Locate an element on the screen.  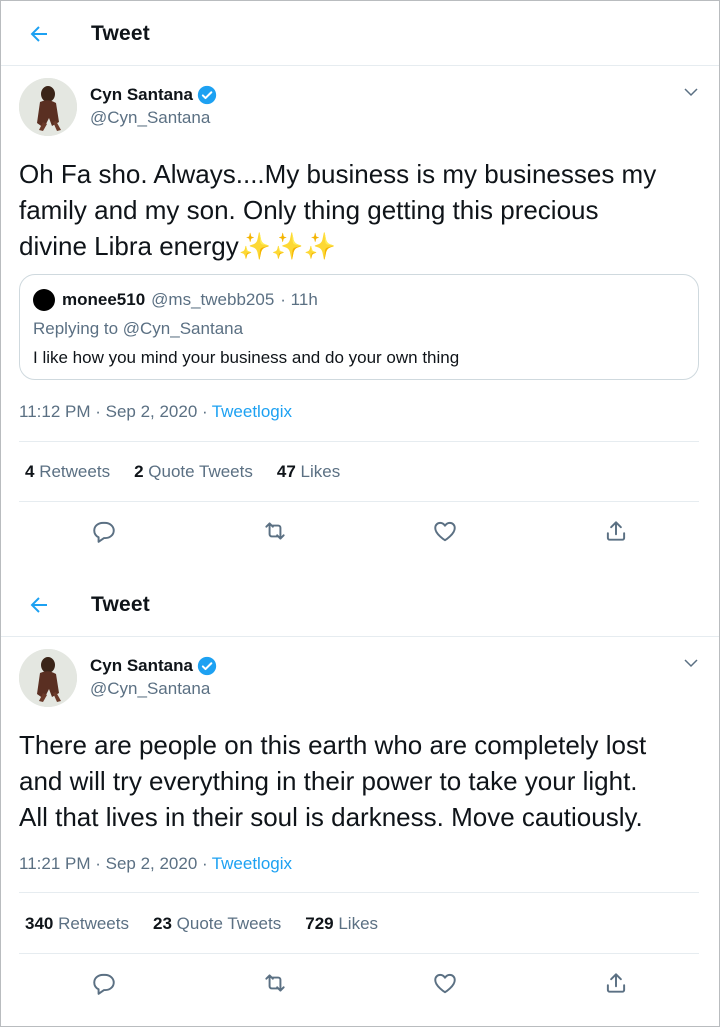
quoted-replying-to: Replying to @Cyn_Santana is located at coordinates (138, 328).